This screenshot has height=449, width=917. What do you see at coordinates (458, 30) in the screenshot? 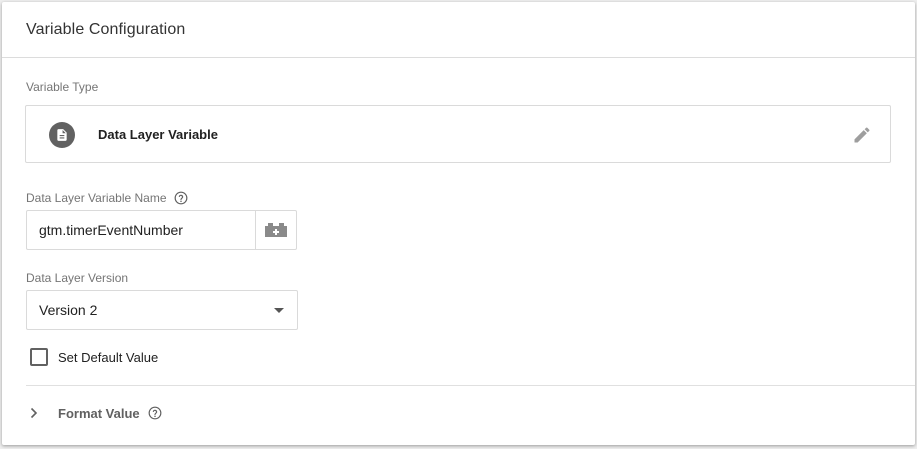
I see `card-header: Variable Configuration` at bounding box center [458, 30].